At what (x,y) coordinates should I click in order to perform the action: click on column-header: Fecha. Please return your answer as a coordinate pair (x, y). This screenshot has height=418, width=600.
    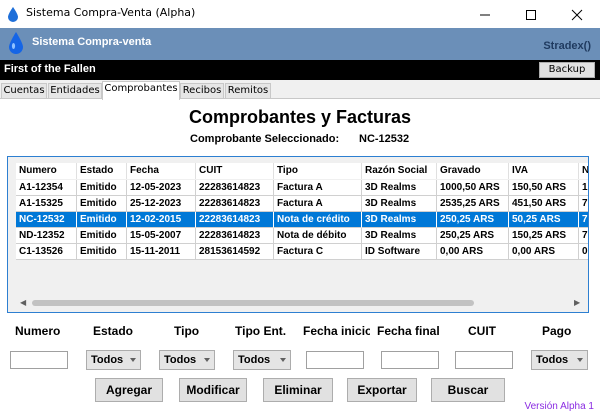
    Looking at the image, I should click on (161, 171).